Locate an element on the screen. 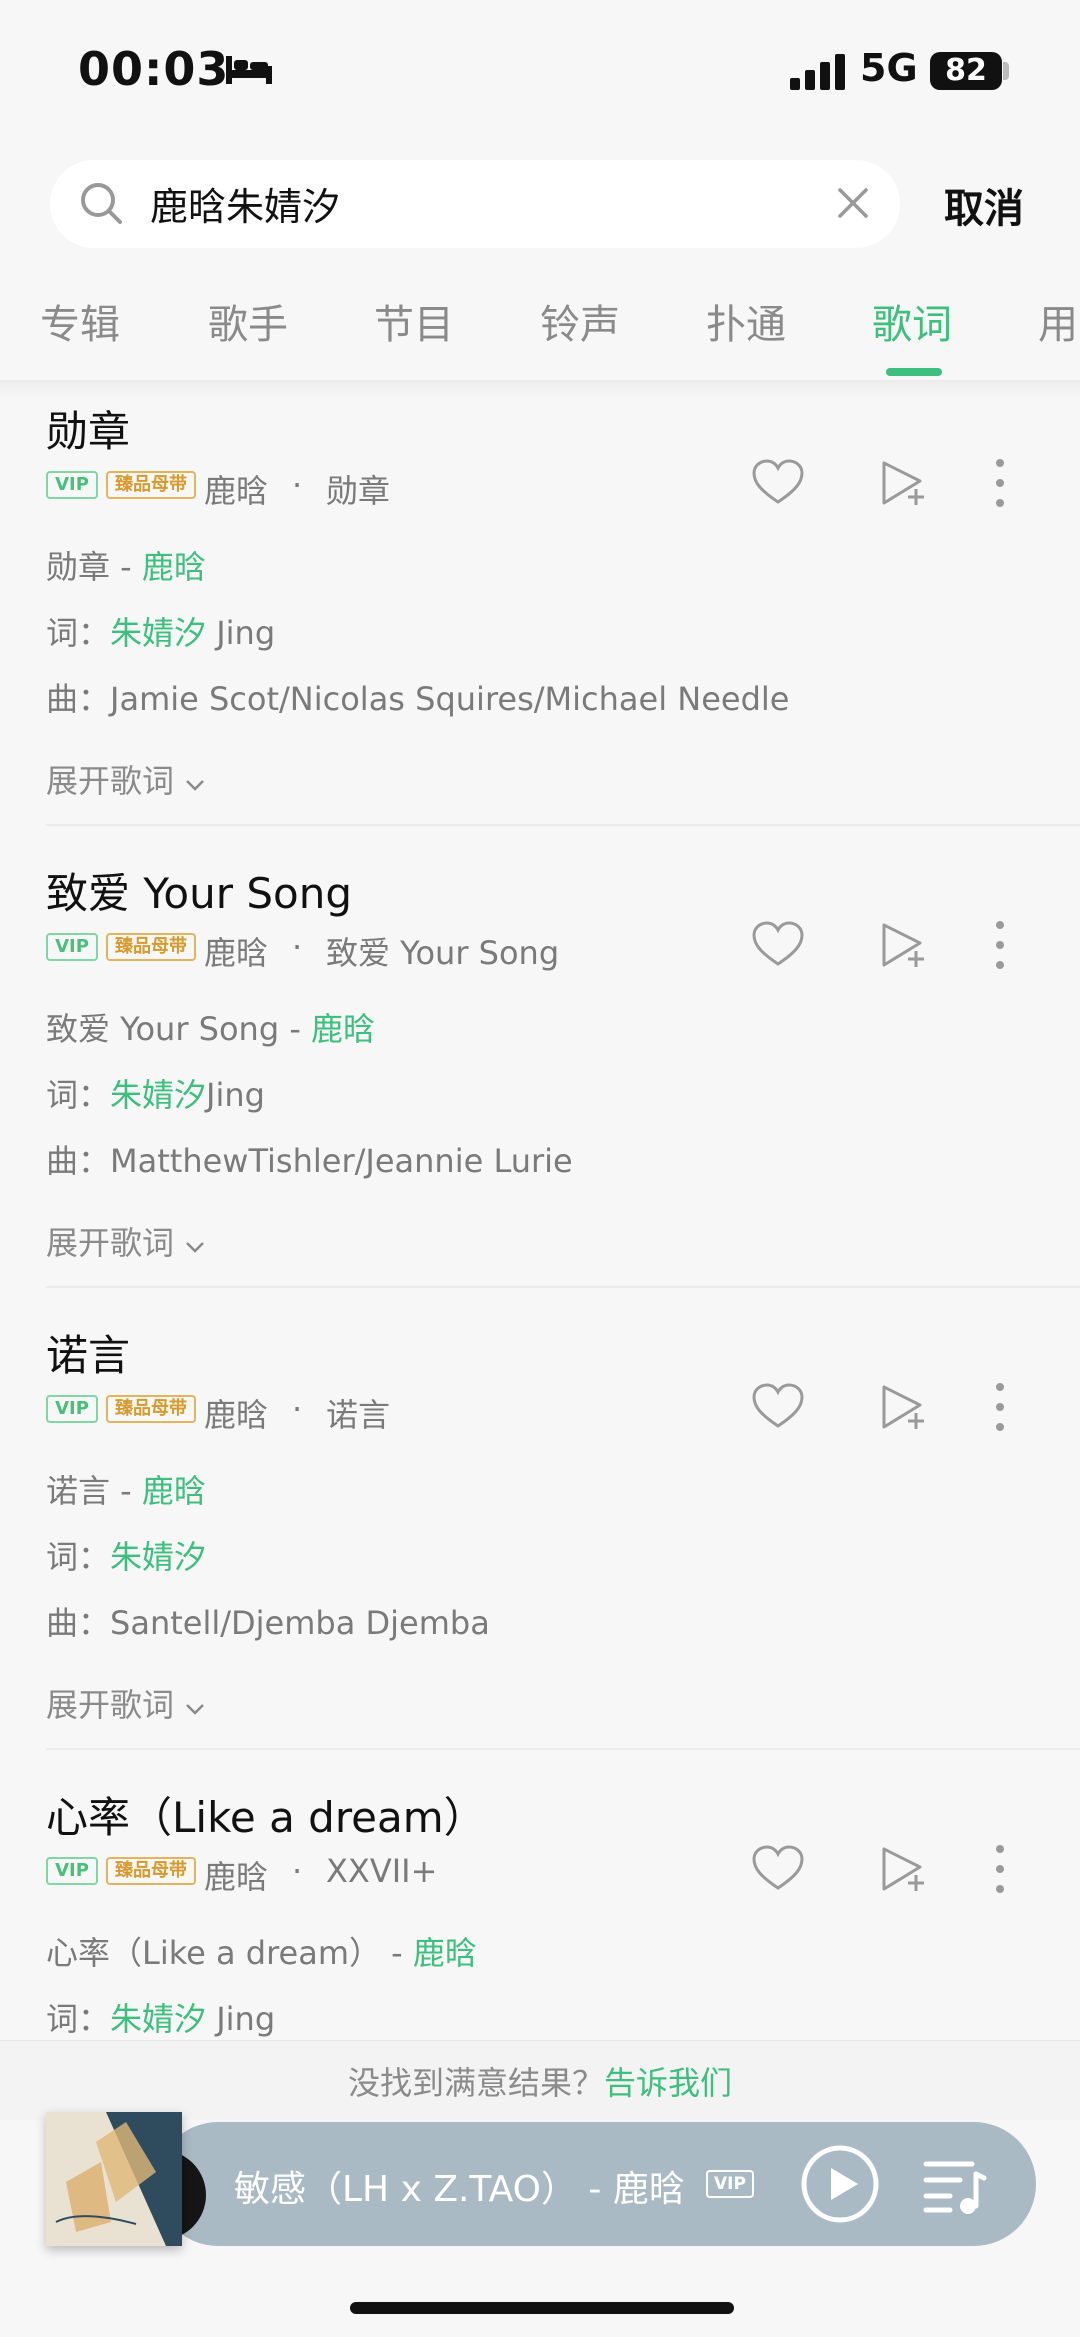  lyric-title: 心率（Like a dream） - is located at coordinates (229, 1953).